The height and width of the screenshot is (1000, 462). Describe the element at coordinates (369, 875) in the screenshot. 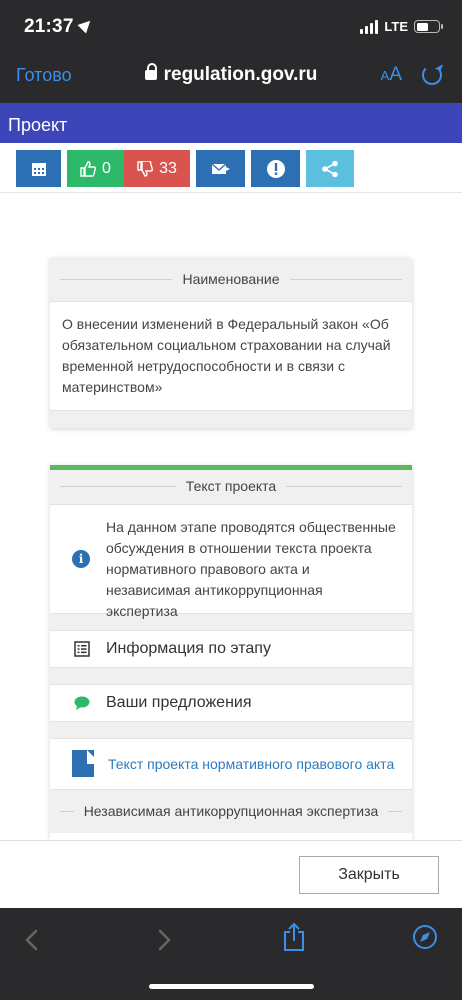

I see `close-button: Закрыть` at that location.